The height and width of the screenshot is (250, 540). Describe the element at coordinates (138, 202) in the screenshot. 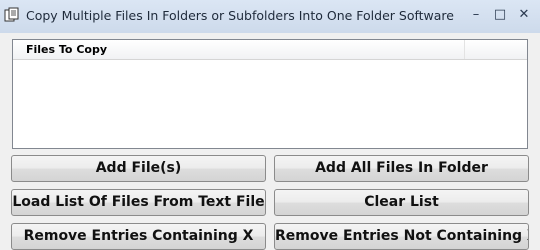

I see `load-list-from-text-file-button: Load List Of Files From Text File` at that location.